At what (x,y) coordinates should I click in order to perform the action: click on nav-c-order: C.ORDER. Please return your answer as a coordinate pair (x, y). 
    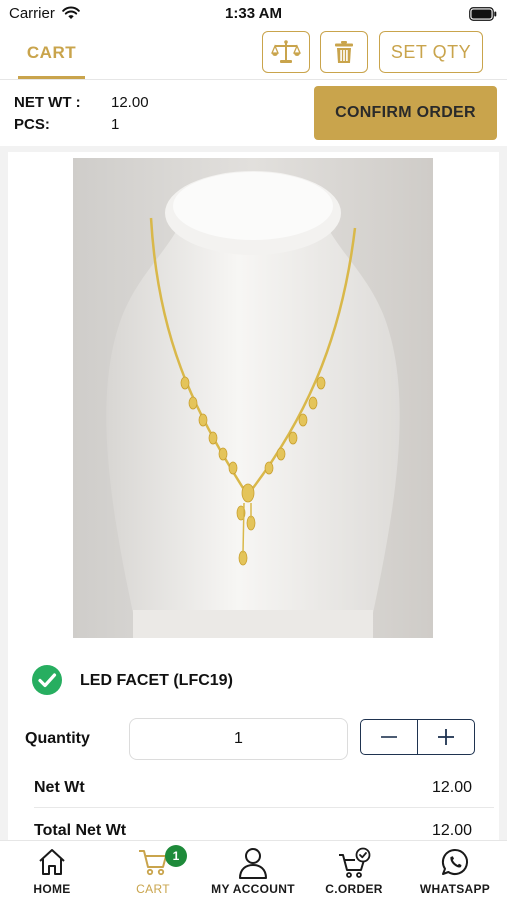
    Looking at the image, I should click on (354, 870).